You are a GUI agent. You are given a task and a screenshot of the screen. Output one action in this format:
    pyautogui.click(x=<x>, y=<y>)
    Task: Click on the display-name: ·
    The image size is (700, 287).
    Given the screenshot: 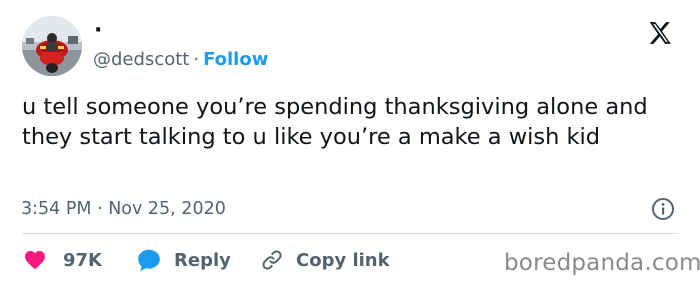 What is the action you would take?
    pyautogui.click(x=98, y=31)
    